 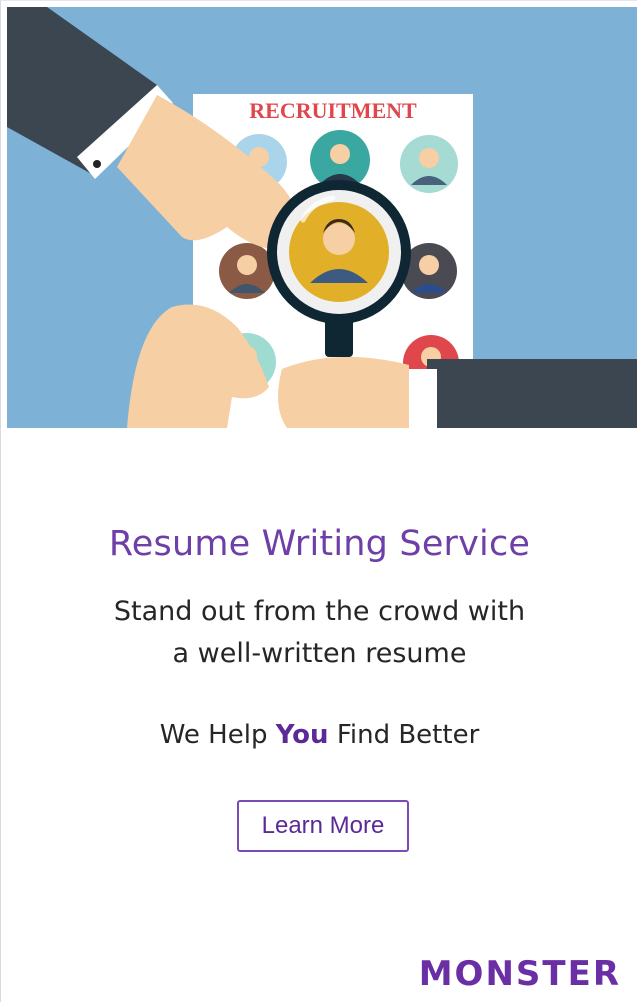 What do you see at coordinates (408, 735) in the screenshot?
I see `tagline-suffix: Find Better` at bounding box center [408, 735].